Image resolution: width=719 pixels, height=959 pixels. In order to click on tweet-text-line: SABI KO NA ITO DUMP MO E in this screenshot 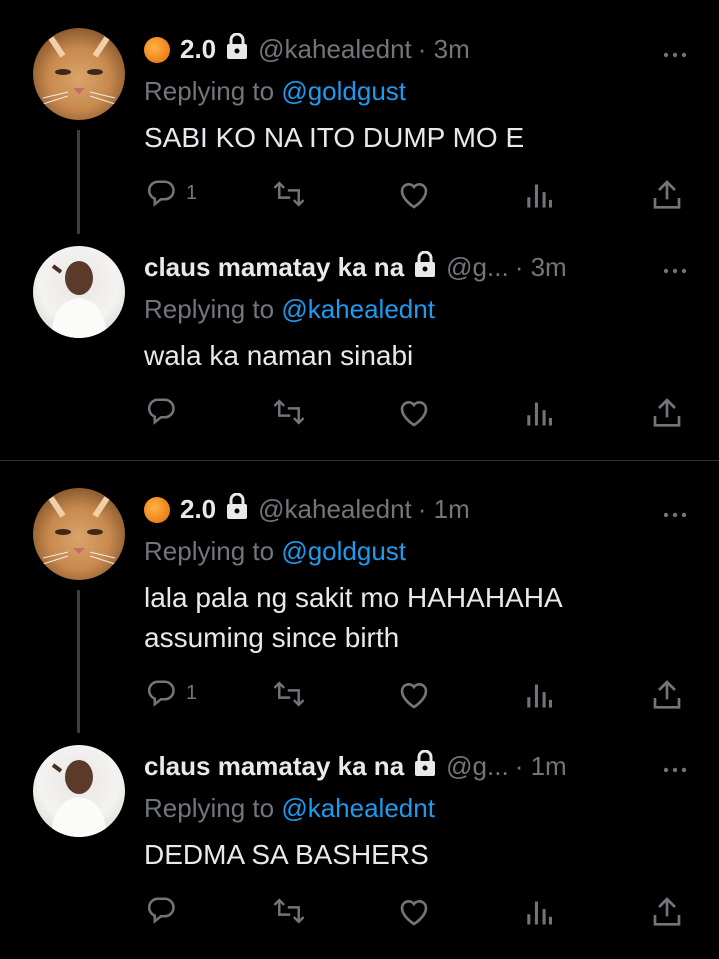, I will do `click(334, 137)`.